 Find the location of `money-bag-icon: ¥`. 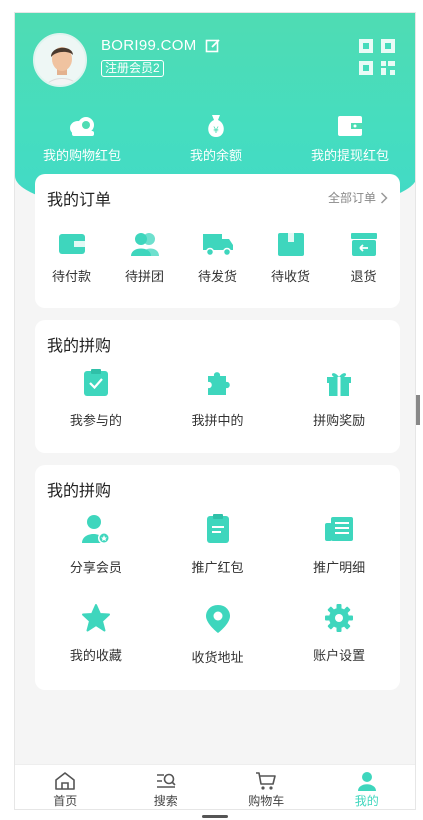

money-bag-icon: ¥ is located at coordinates (216, 126).